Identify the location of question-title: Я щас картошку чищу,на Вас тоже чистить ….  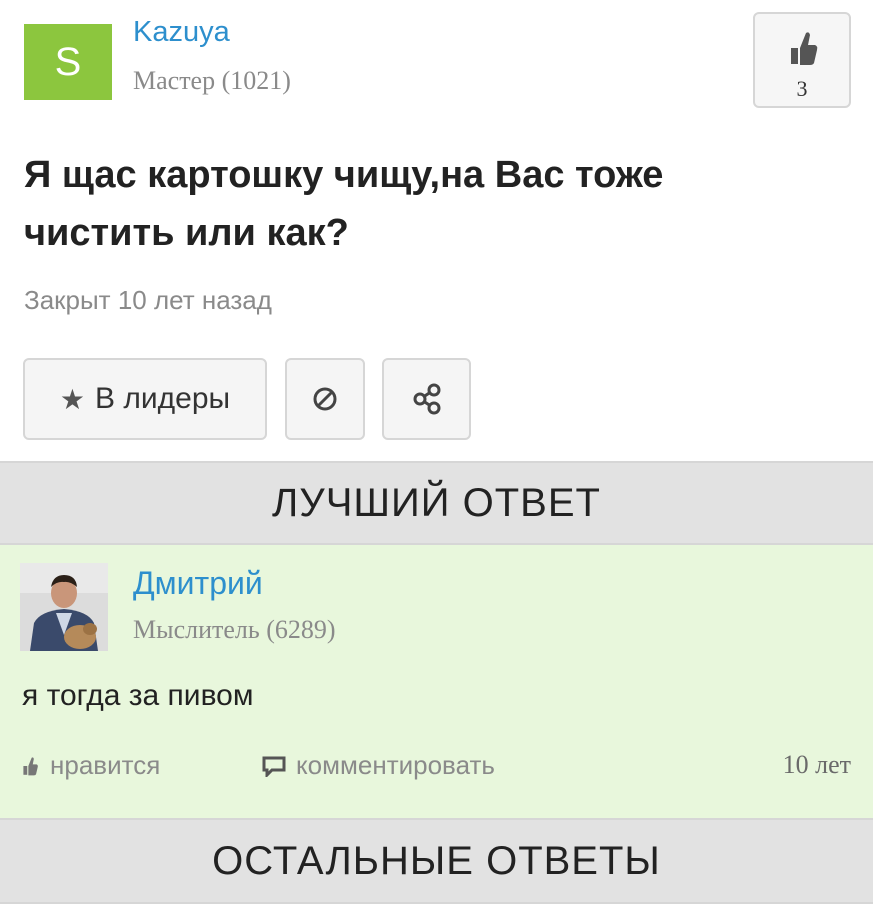
(344, 204).